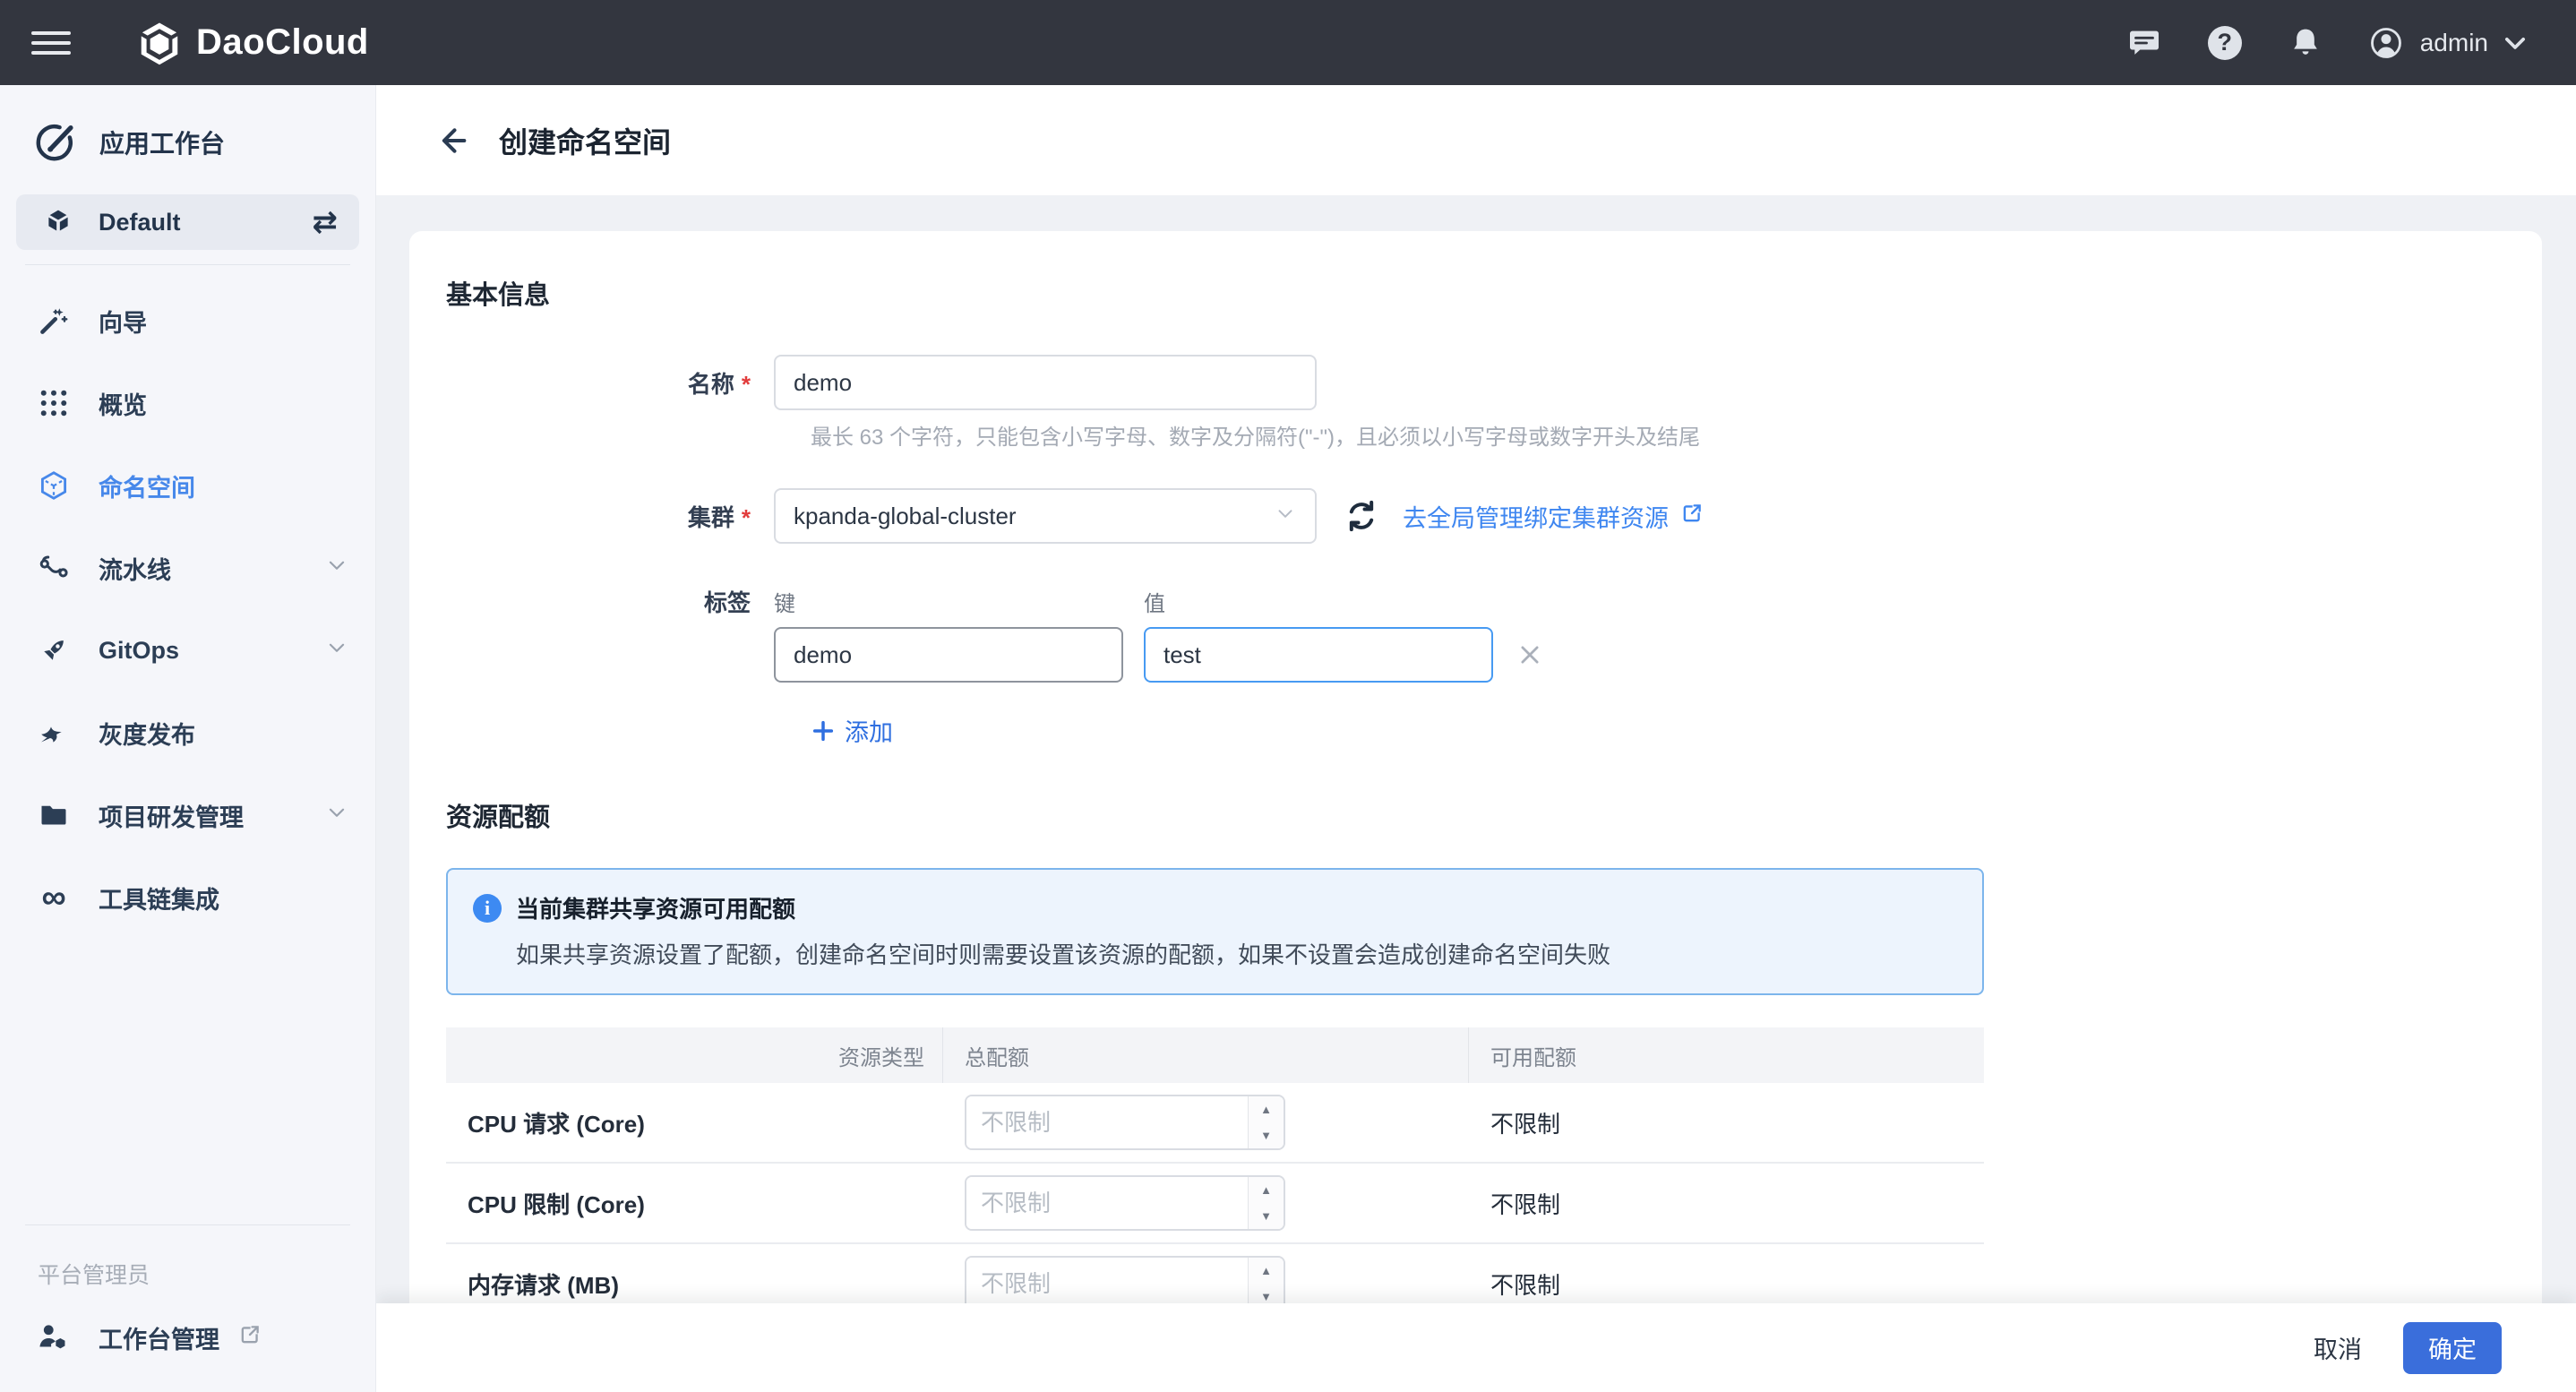 This screenshot has height=1392, width=2576. I want to click on workspace-box-icon, so click(58, 221).